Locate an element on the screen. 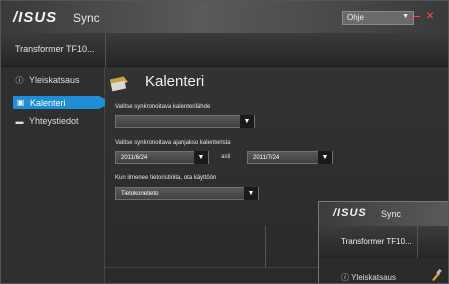  window-controls: –× is located at coordinates (426, 15).